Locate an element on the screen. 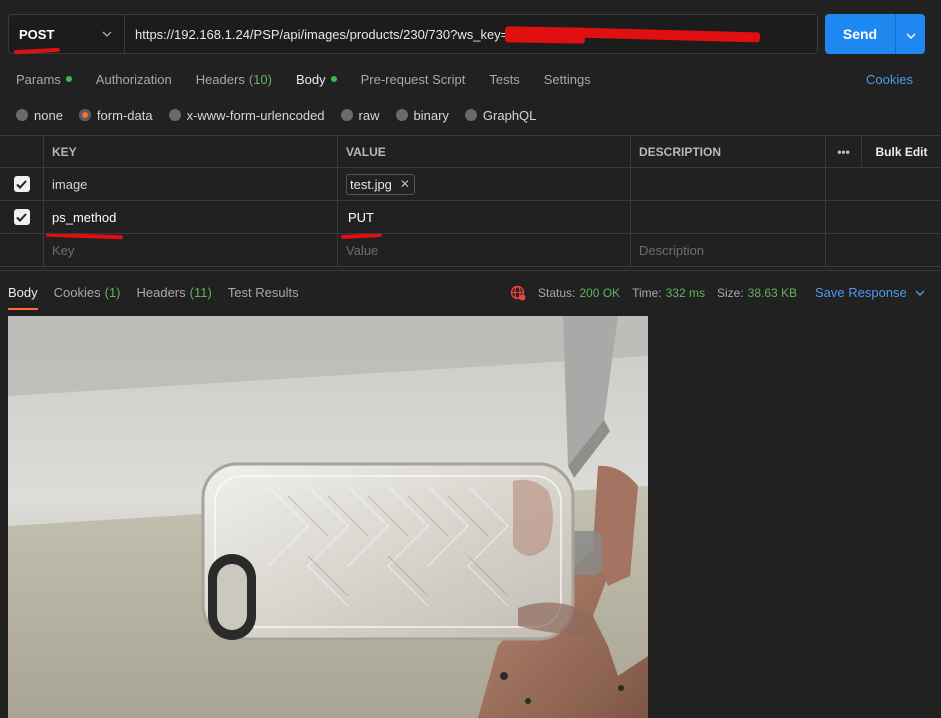 The width and height of the screenshot is (941, 718). tab-settings: Settings is located at coordinates (567, 79).